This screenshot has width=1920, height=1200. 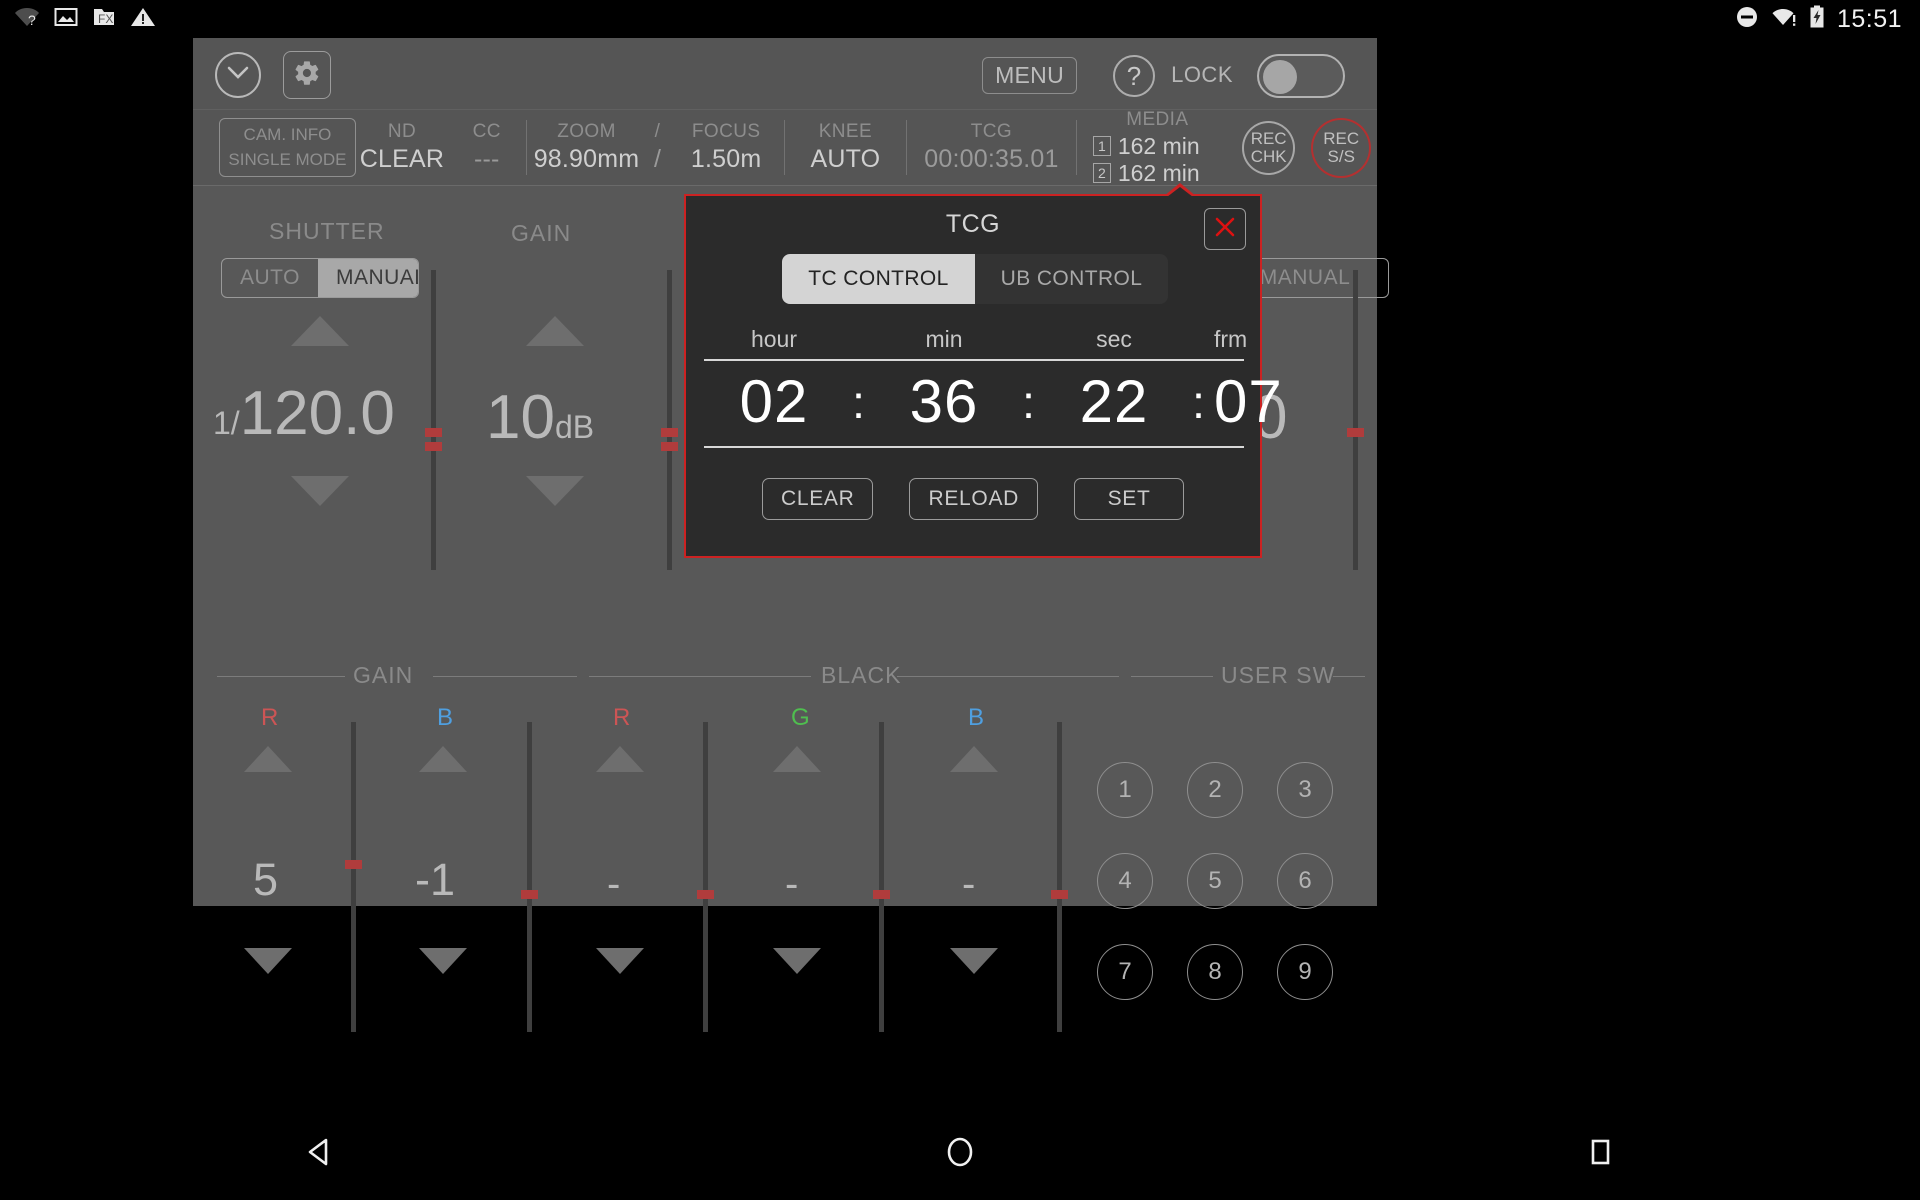 What do you see at coordinates (1784, 19) in the screenshot?
I see `wifi-alert-icon` at bounding box center [1784, 19].